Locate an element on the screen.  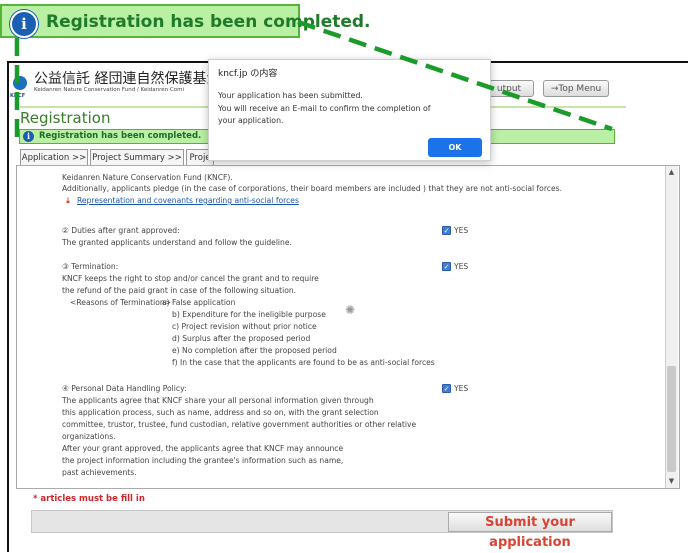
loading-spinner-icon: ✺ is located at coordinates (350, 310).